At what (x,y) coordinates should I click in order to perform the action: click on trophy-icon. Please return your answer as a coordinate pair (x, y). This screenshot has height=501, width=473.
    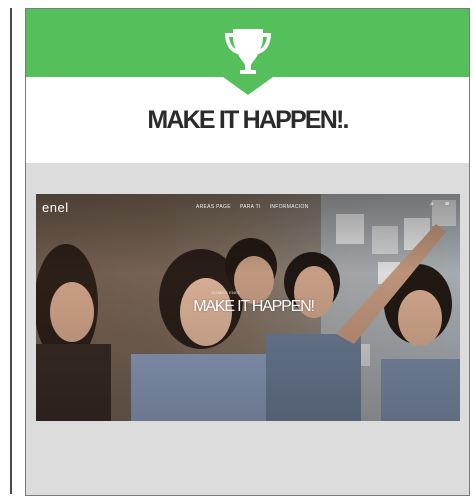
    Looking at the image, I should click on (248, 51).